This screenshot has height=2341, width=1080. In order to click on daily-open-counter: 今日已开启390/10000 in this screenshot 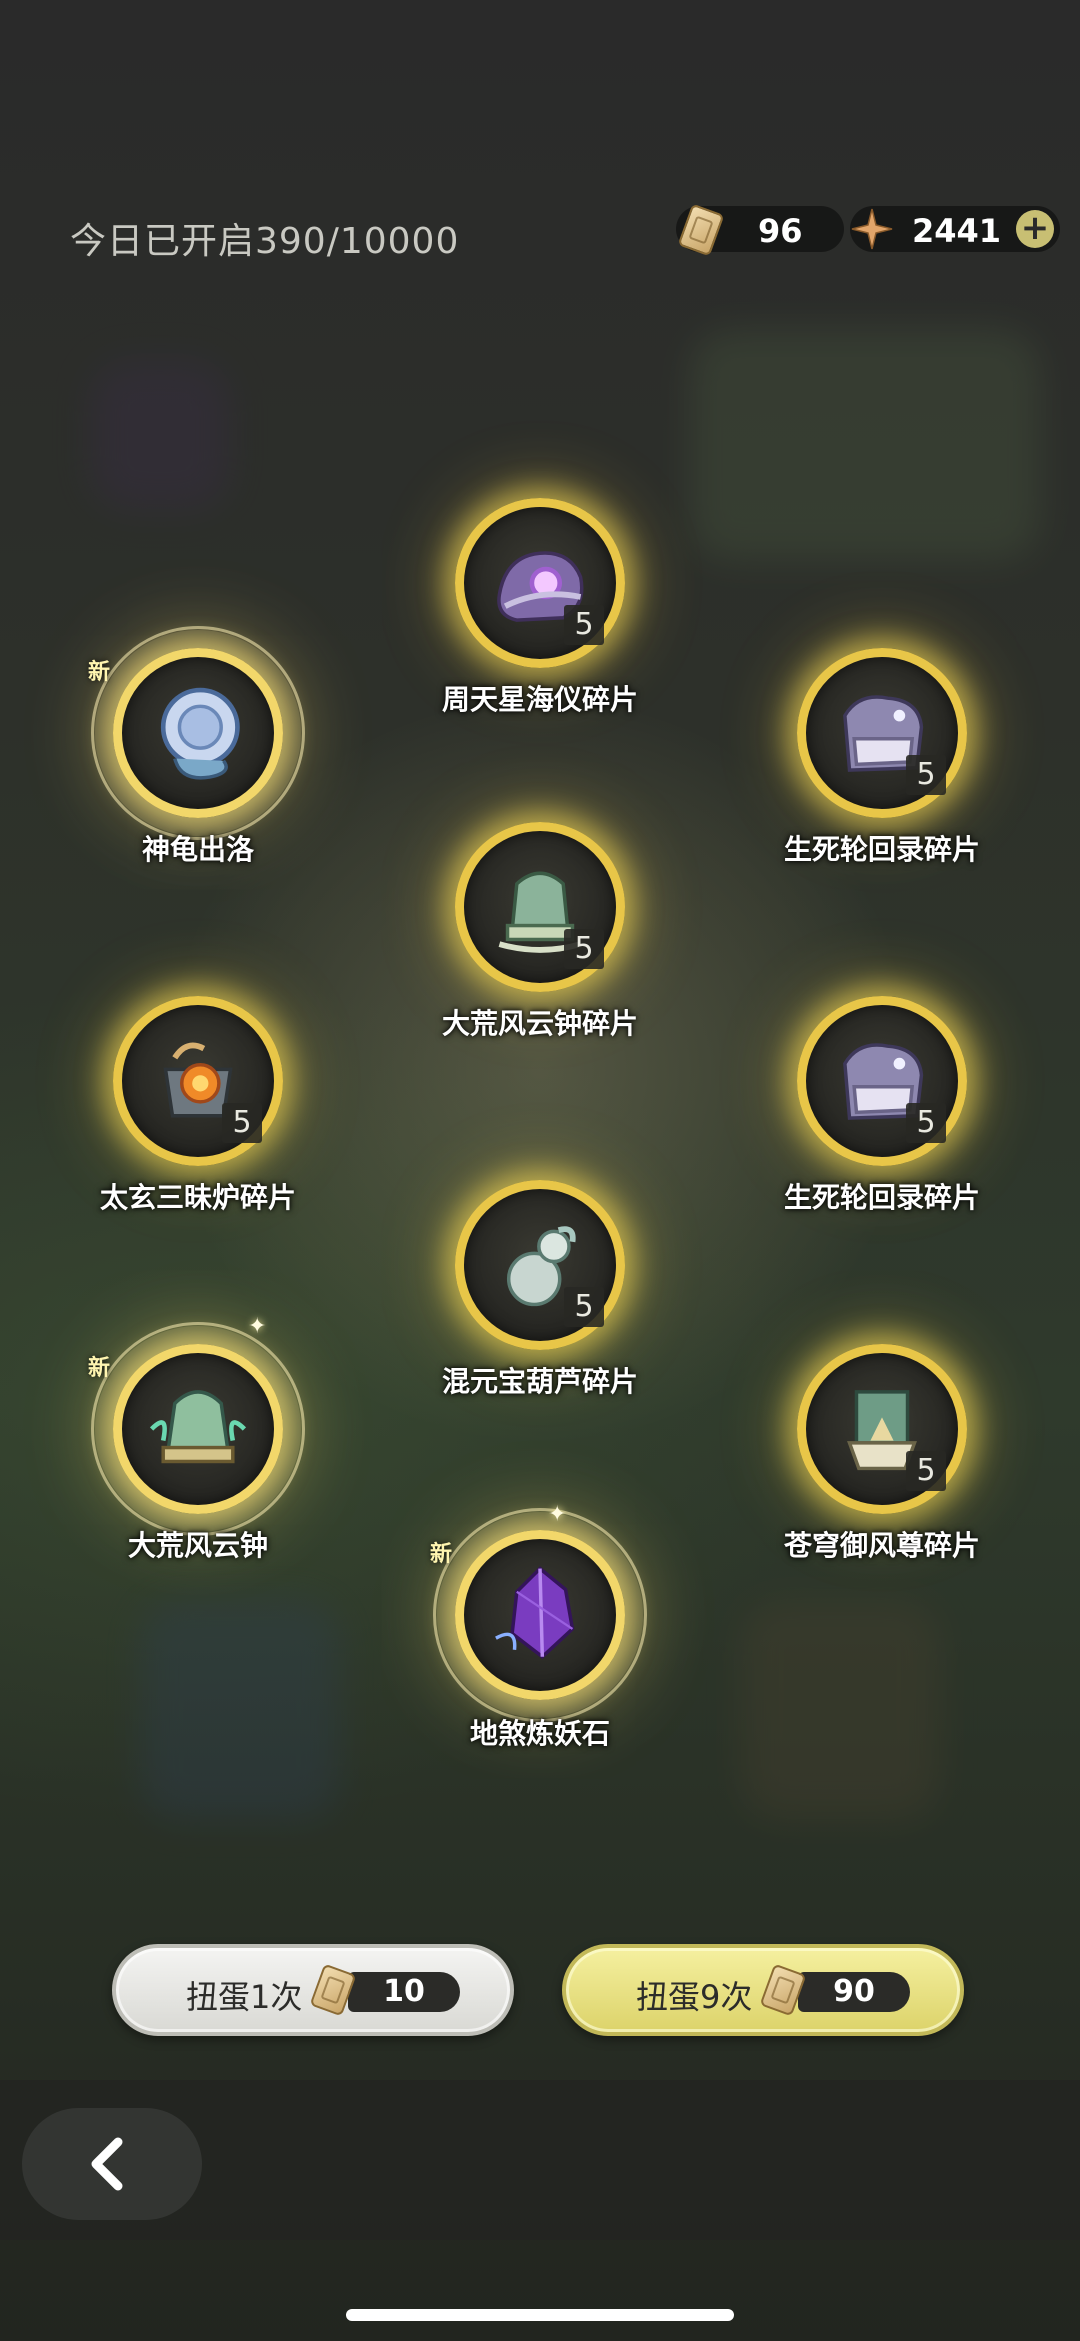, I will do `click(265, 241)`.